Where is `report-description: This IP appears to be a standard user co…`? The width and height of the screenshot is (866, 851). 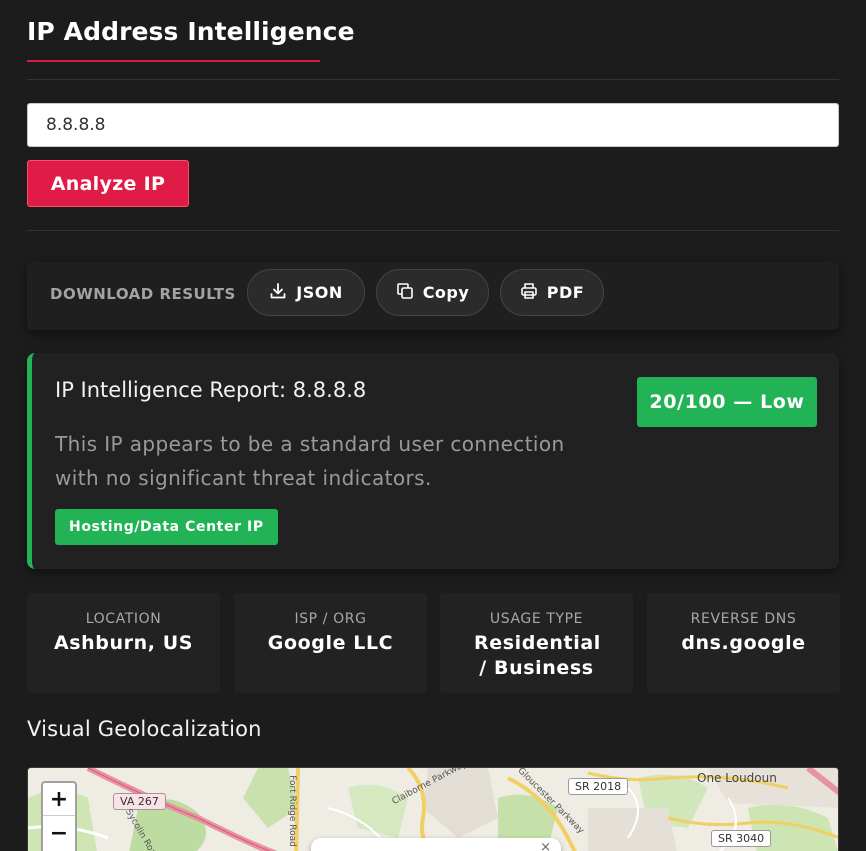 report-description: This IP appears to be a standard user co… is located at coordinates (310, 461).